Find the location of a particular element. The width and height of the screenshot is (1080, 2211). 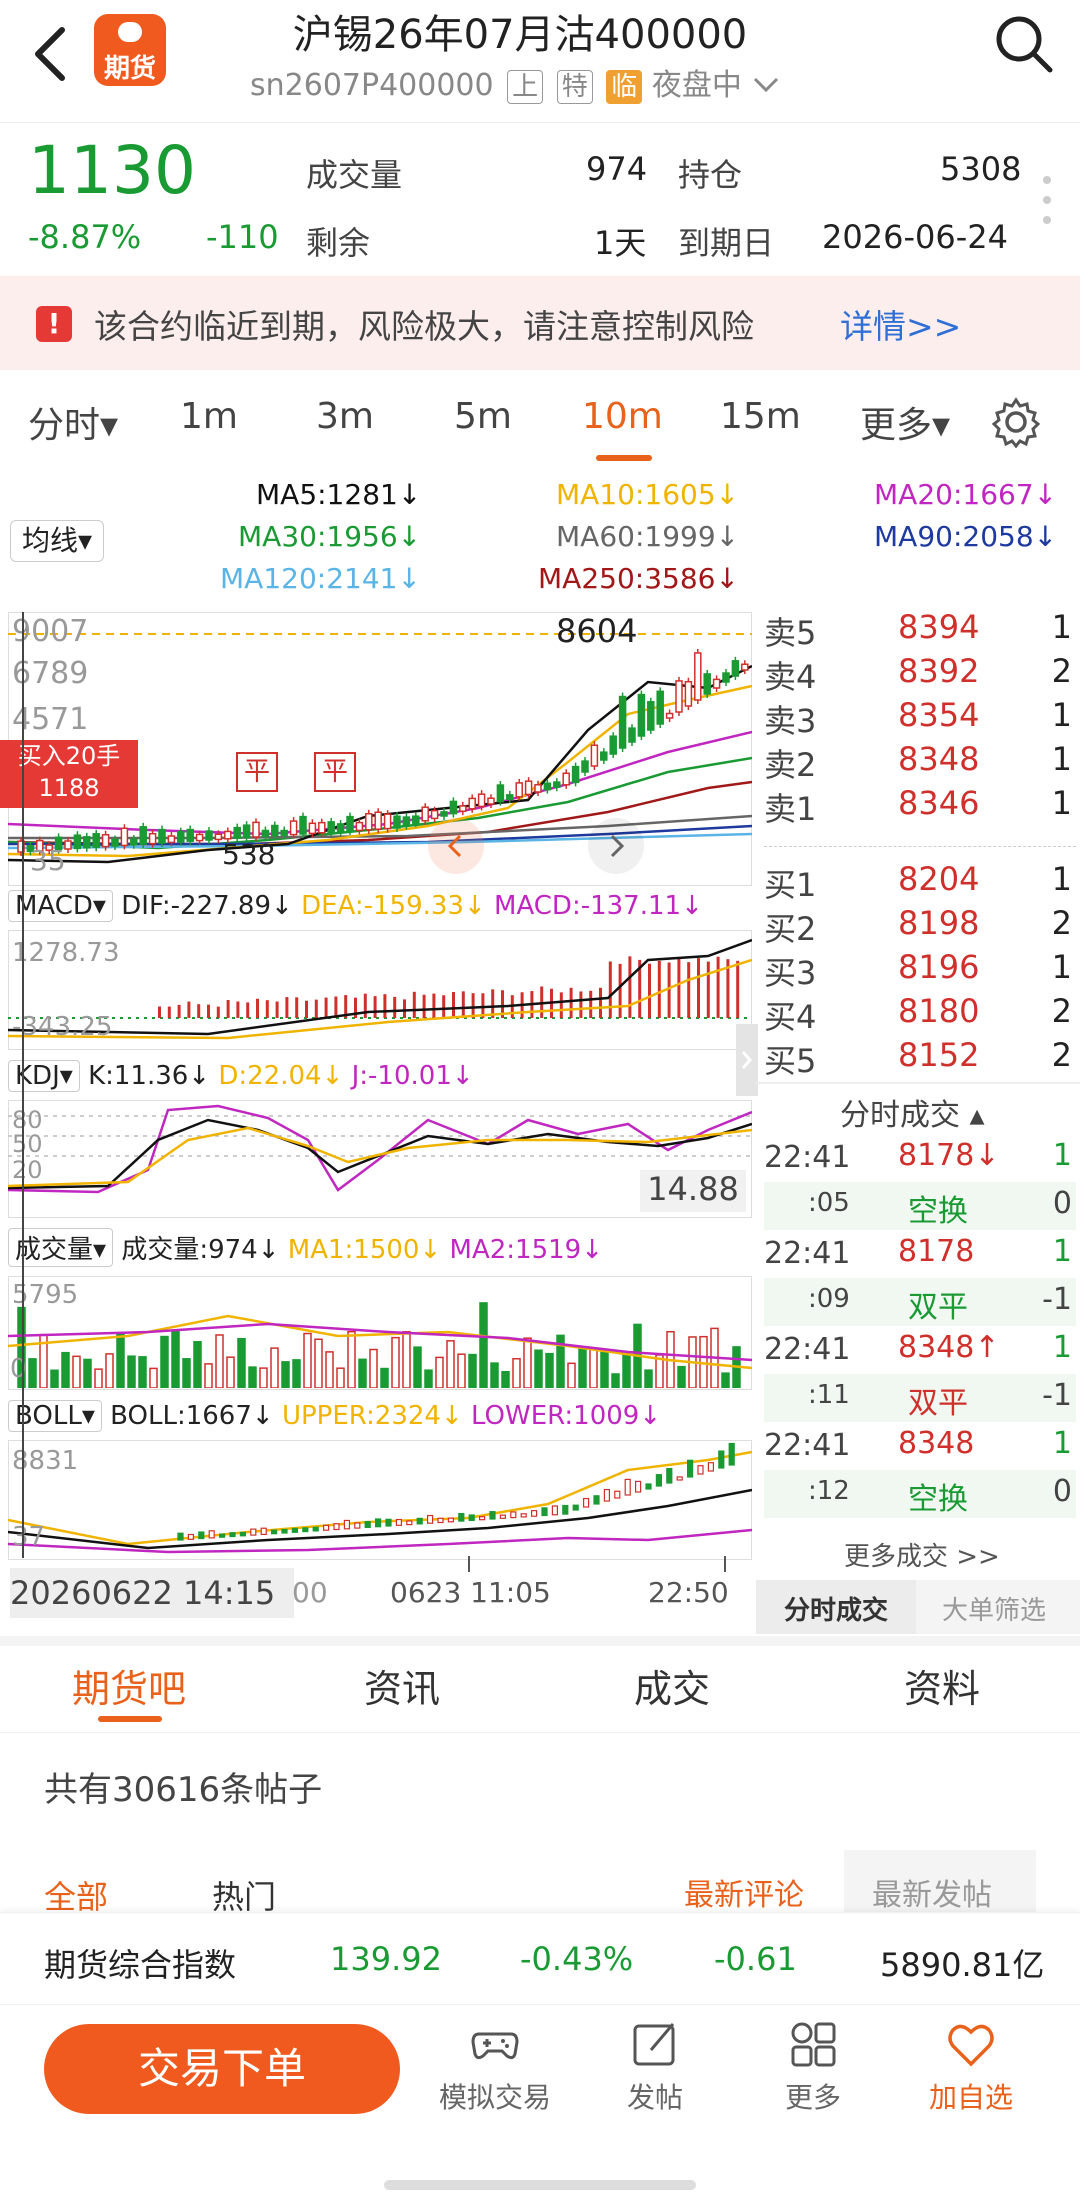

ask-row: 卖1 8346 1 is located at coordinates (920, 806).